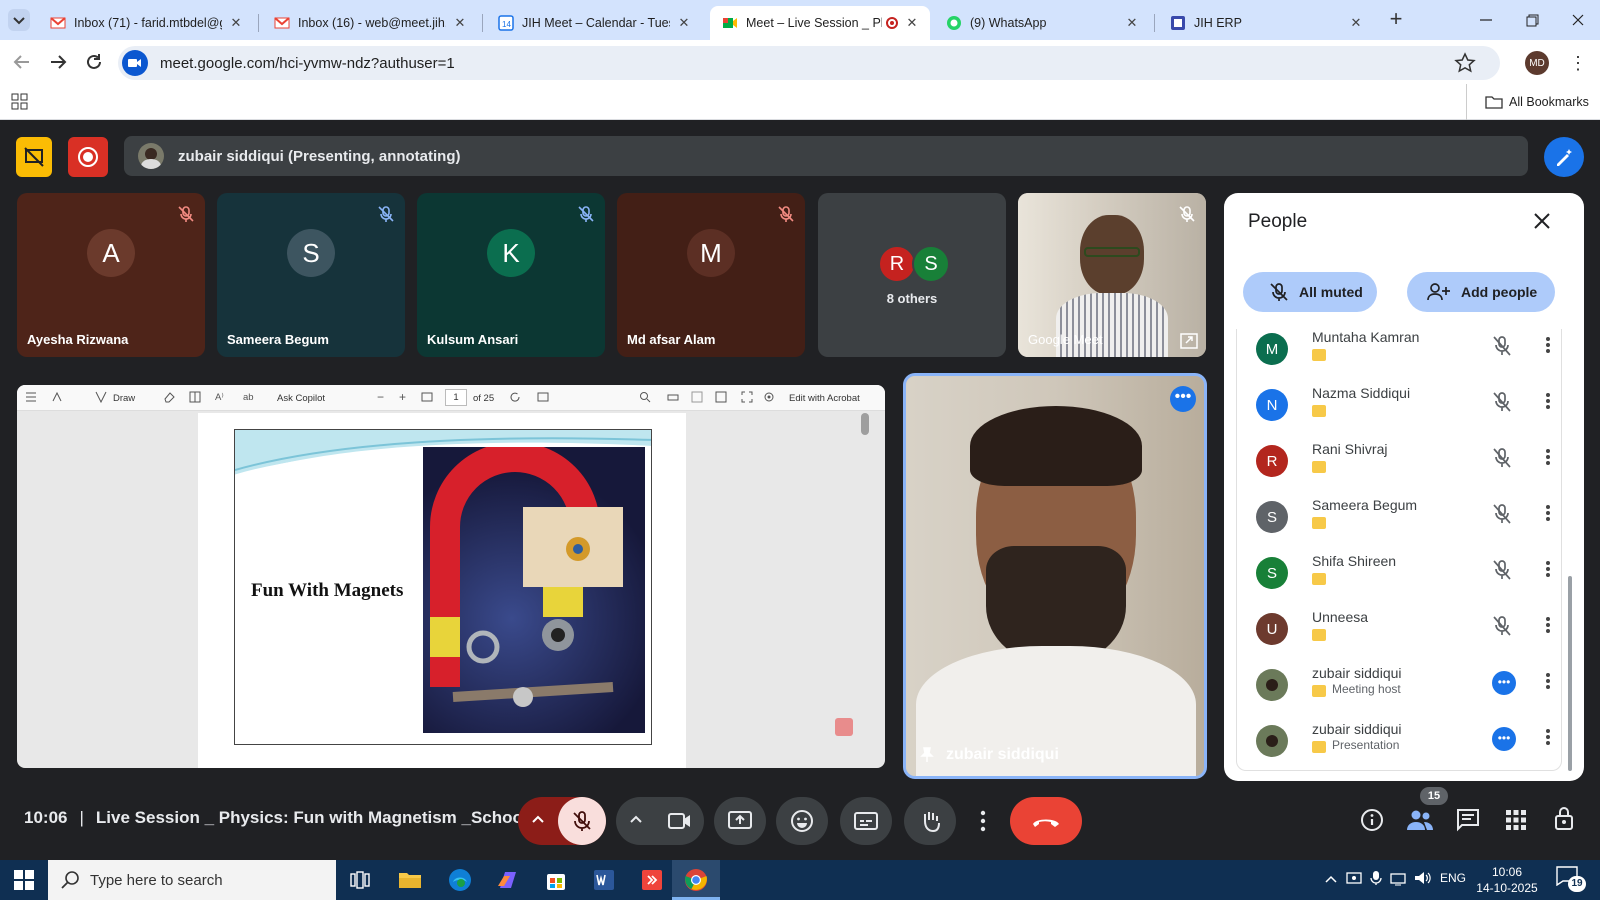 This screenshot has width=1600, height=900. What do you see at coordinates (34, 157) in the screenshot?
I see `presentation-off-button` at bounding box center [34, 157].